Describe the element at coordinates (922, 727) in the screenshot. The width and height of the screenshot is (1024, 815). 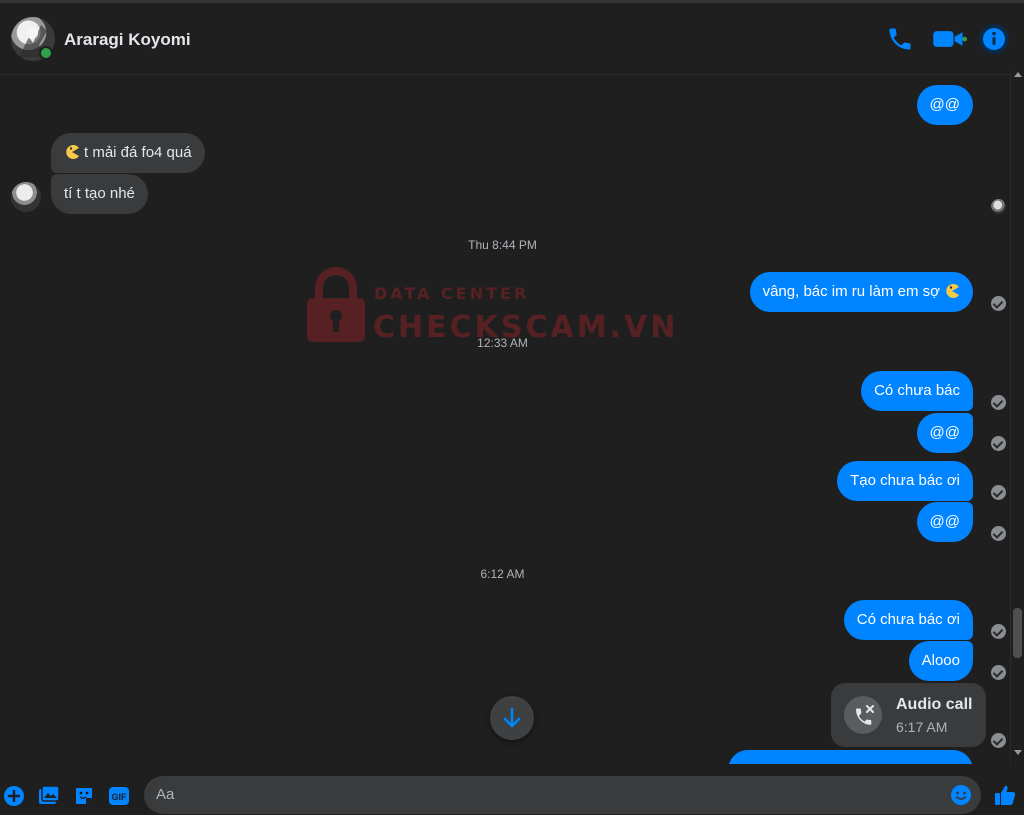
I see `call-time: 6:17 AM` at that location.